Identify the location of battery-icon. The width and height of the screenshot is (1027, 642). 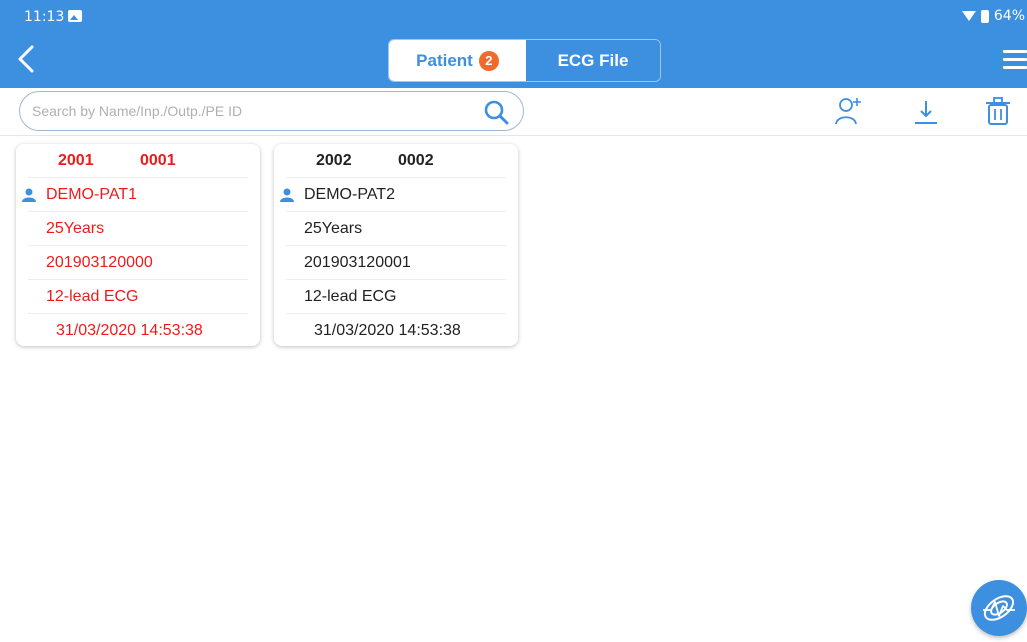
(984, 16).